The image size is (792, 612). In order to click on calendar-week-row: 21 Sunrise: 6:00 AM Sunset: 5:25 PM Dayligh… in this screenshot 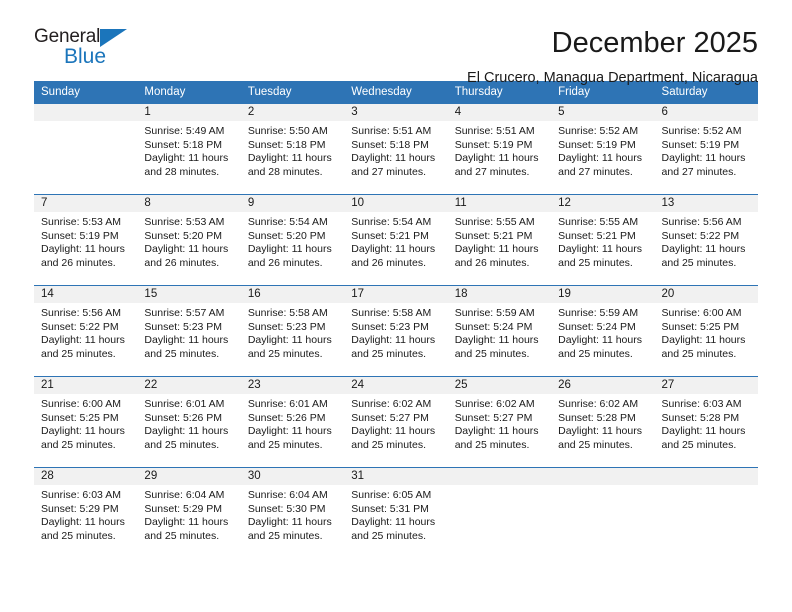, I will do `click(396, 422)`.